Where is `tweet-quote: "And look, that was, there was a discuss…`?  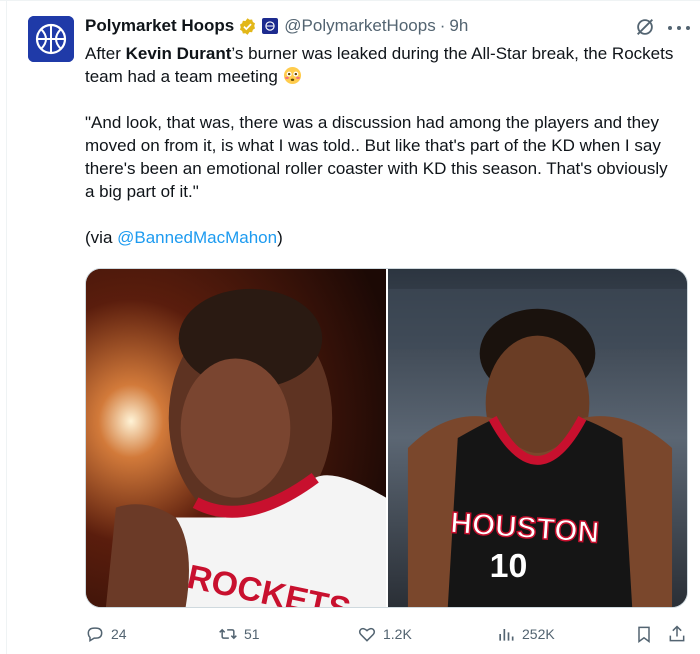 tweet-quote: "And look, that was, there was a discuss… is located at coordinates (376, 157).